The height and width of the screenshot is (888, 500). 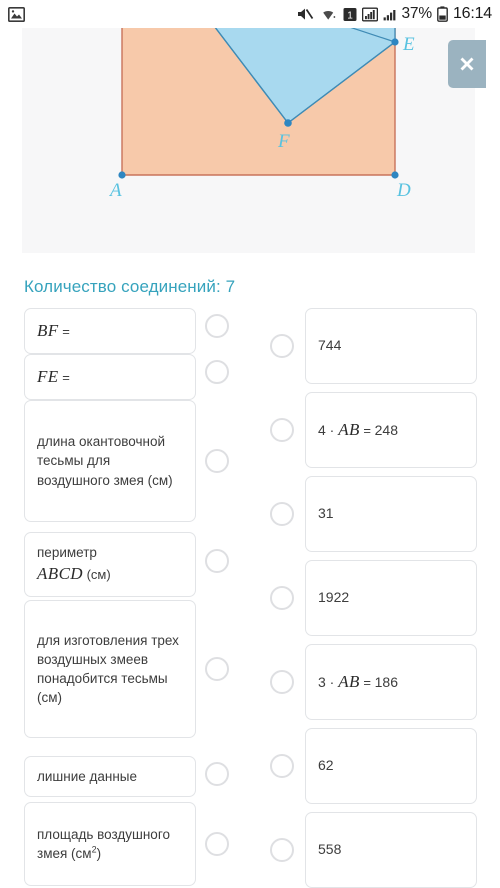 I want to click on right-connector-radio-r744, so click(x=282, y=346).